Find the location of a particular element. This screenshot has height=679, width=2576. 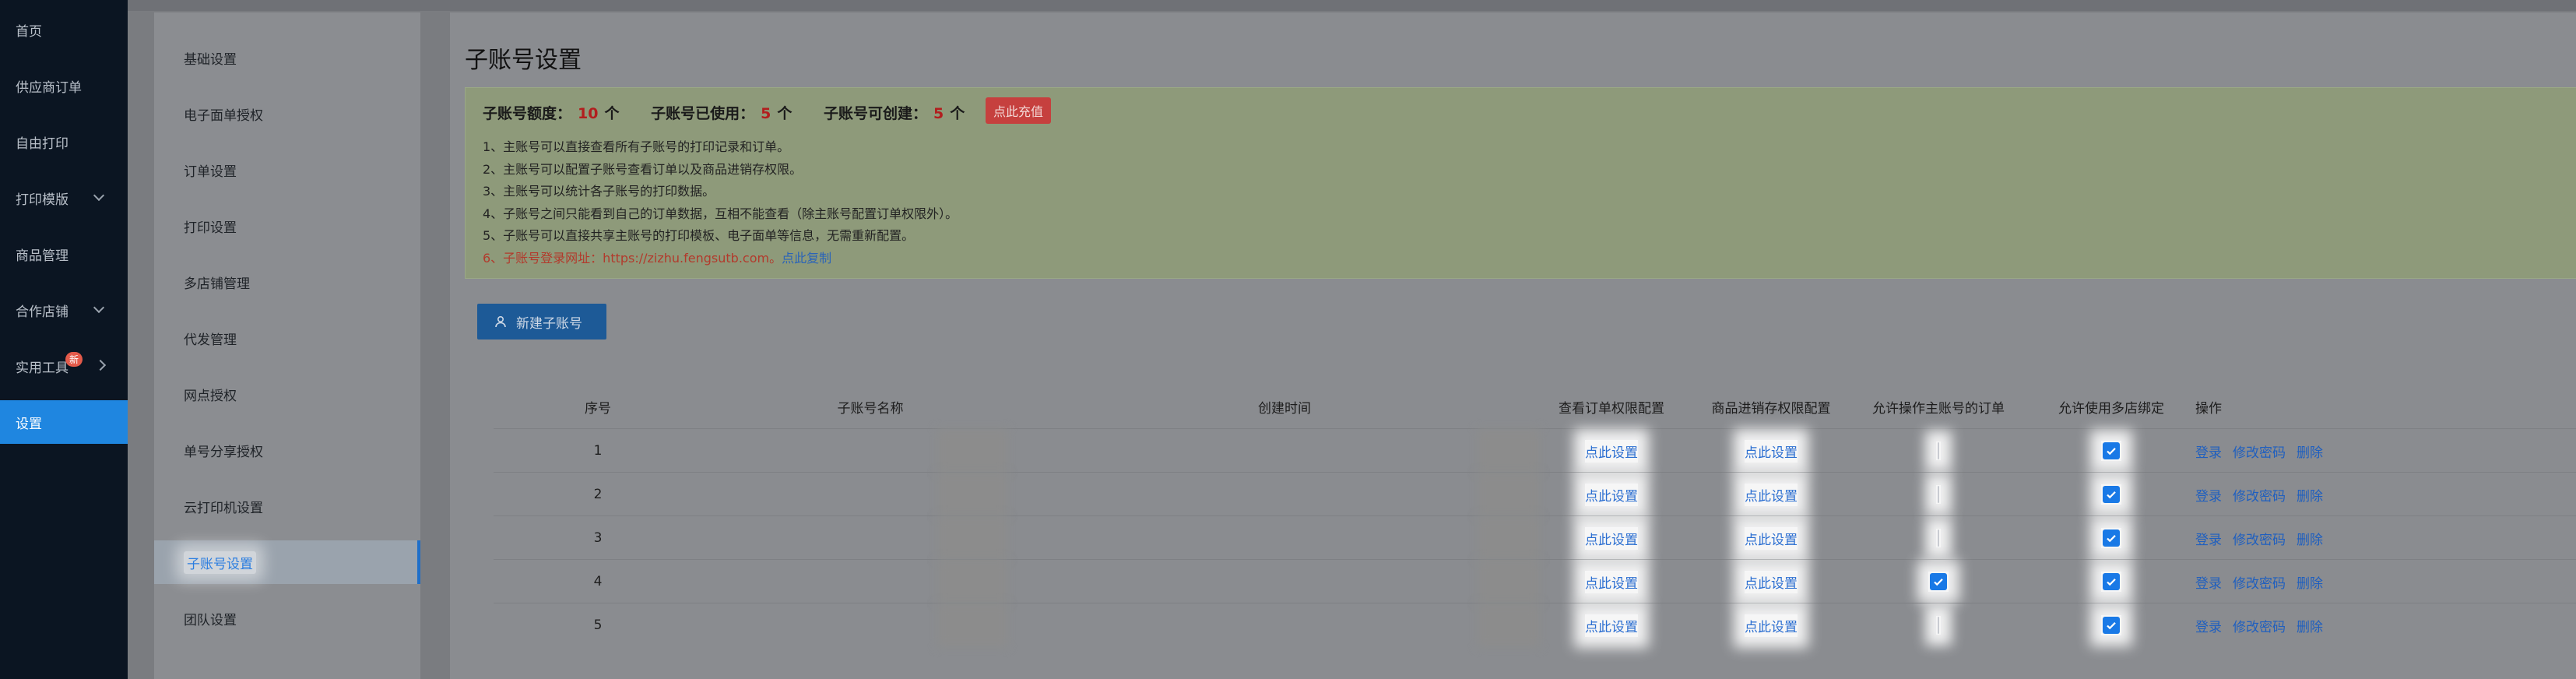

quota-used-value: 5 is located at coordinates (766, 114).